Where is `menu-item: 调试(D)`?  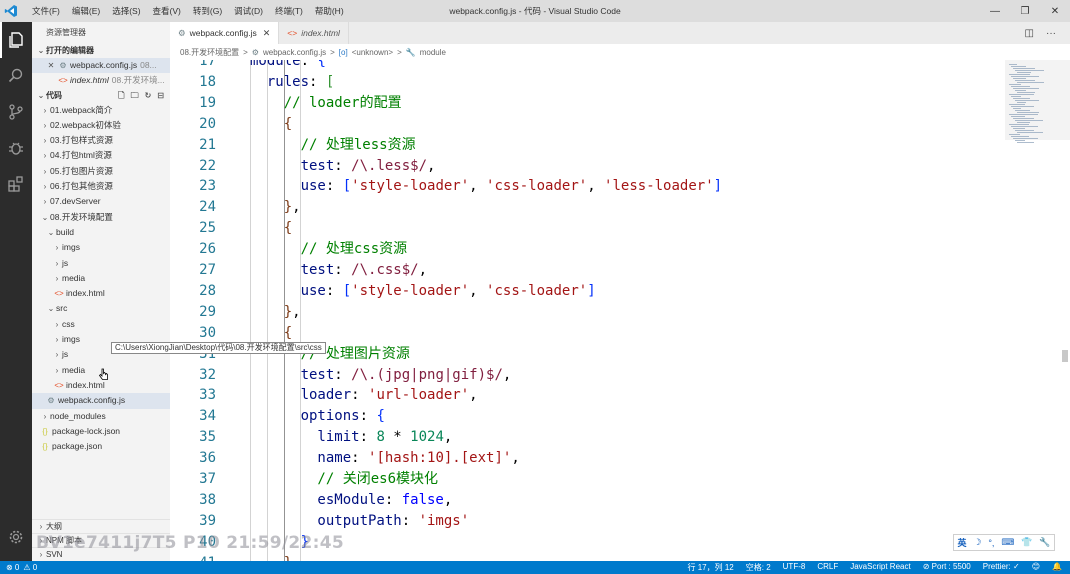
menu-item: 调试(D) is located at coordinates (248, 11).